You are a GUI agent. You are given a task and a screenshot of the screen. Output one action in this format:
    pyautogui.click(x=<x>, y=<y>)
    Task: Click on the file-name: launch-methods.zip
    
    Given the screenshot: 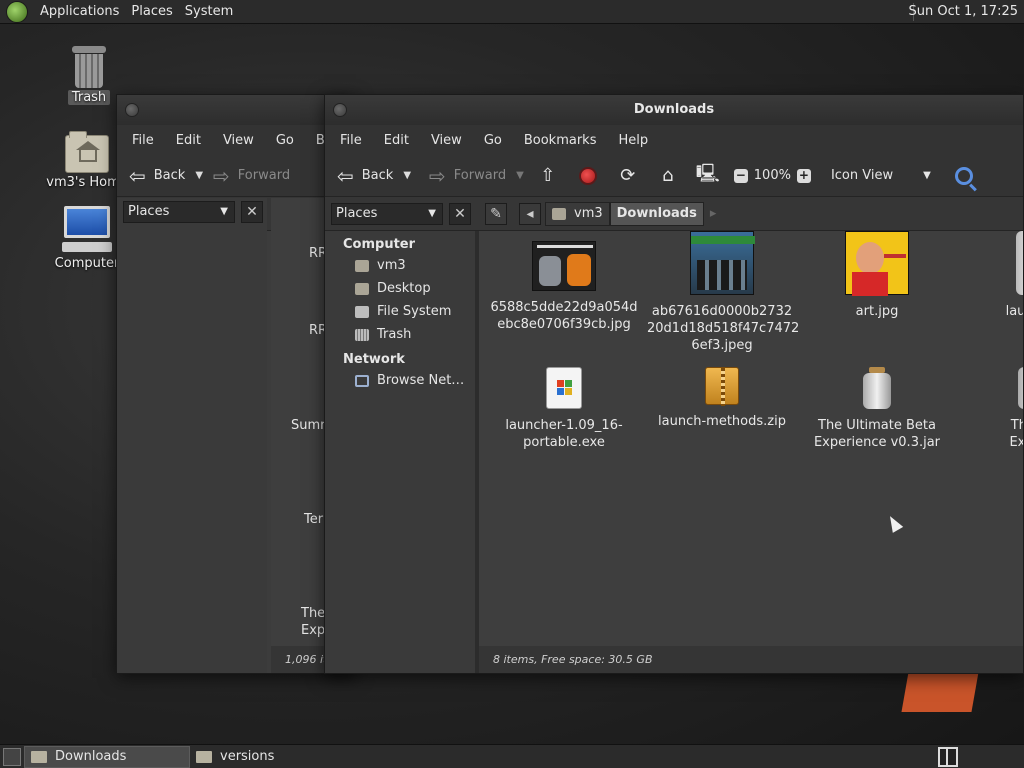 What is the action you would take?
    pyautogui.click(x=722, y=421)
    